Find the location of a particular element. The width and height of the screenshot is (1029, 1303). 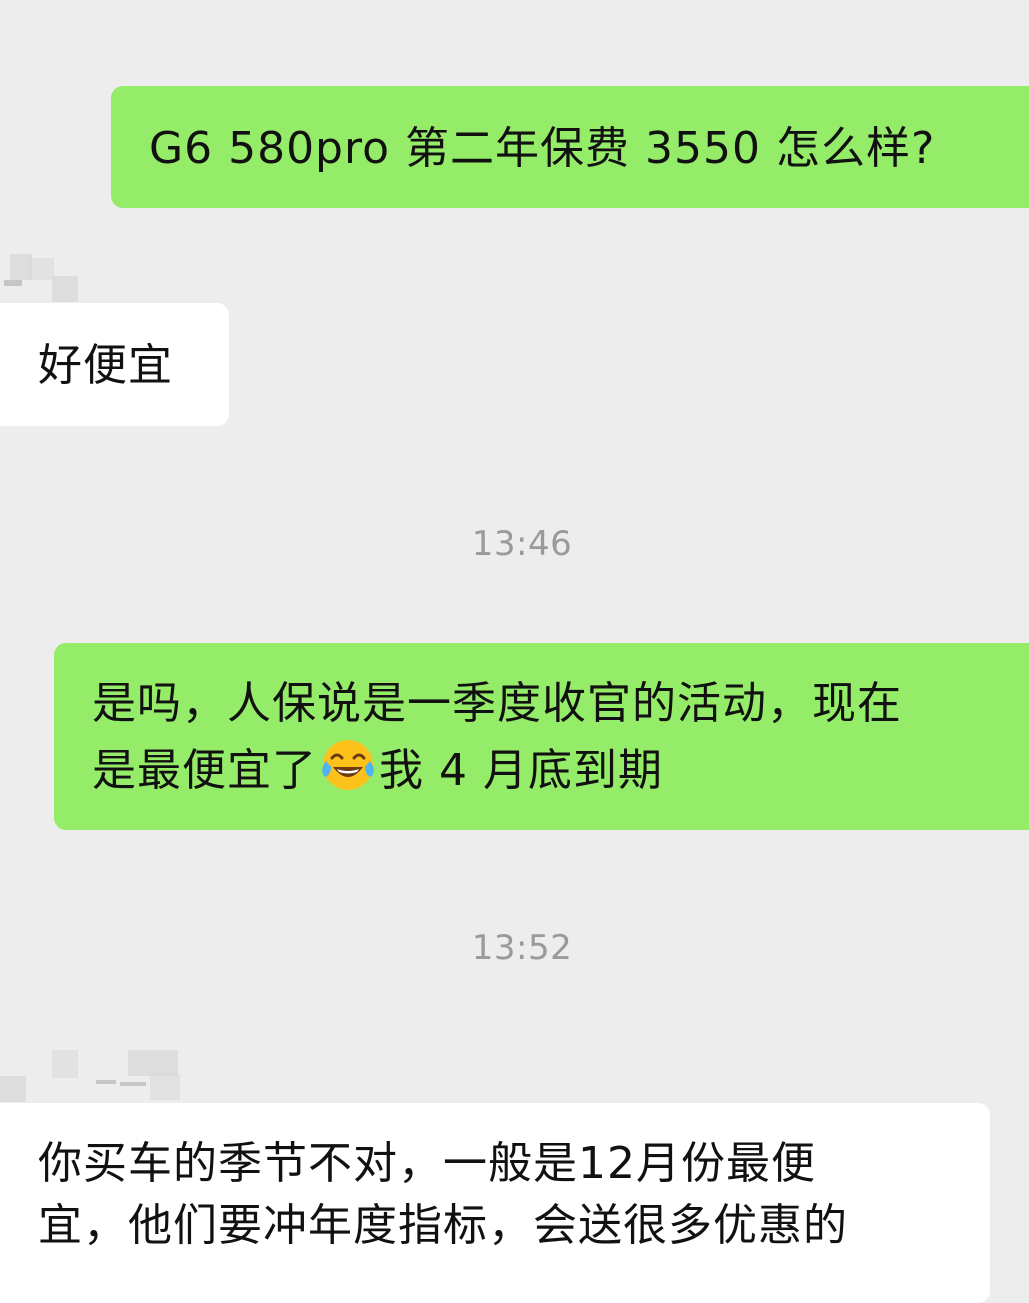

received-message-bubble: 你买车的季节不对，一般是12月份最便 宜，他们要冲年度指标，会送很多优惠的 is located at coordinates (495, 1203).